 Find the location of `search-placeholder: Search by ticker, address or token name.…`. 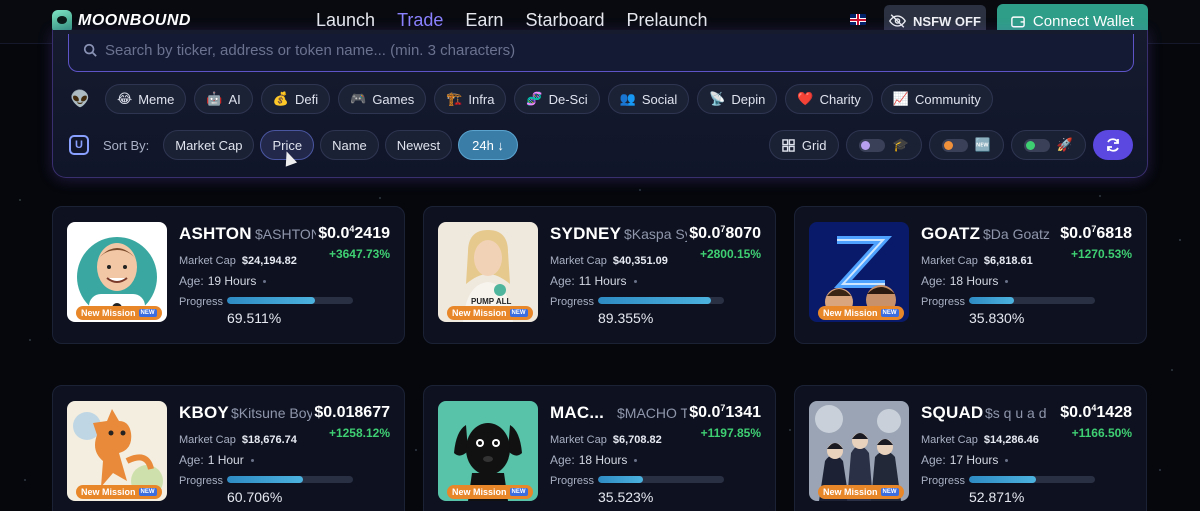

search-placeholder: Search by ticker, address or token name.… is located at coordinates (310, 50).